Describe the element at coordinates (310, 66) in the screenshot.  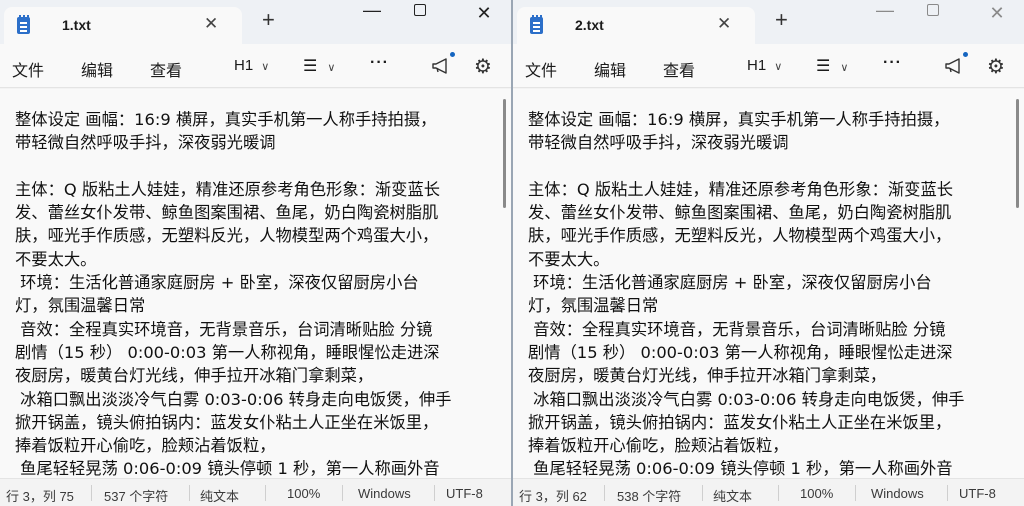
I see `list-icon: ☰` at that location.